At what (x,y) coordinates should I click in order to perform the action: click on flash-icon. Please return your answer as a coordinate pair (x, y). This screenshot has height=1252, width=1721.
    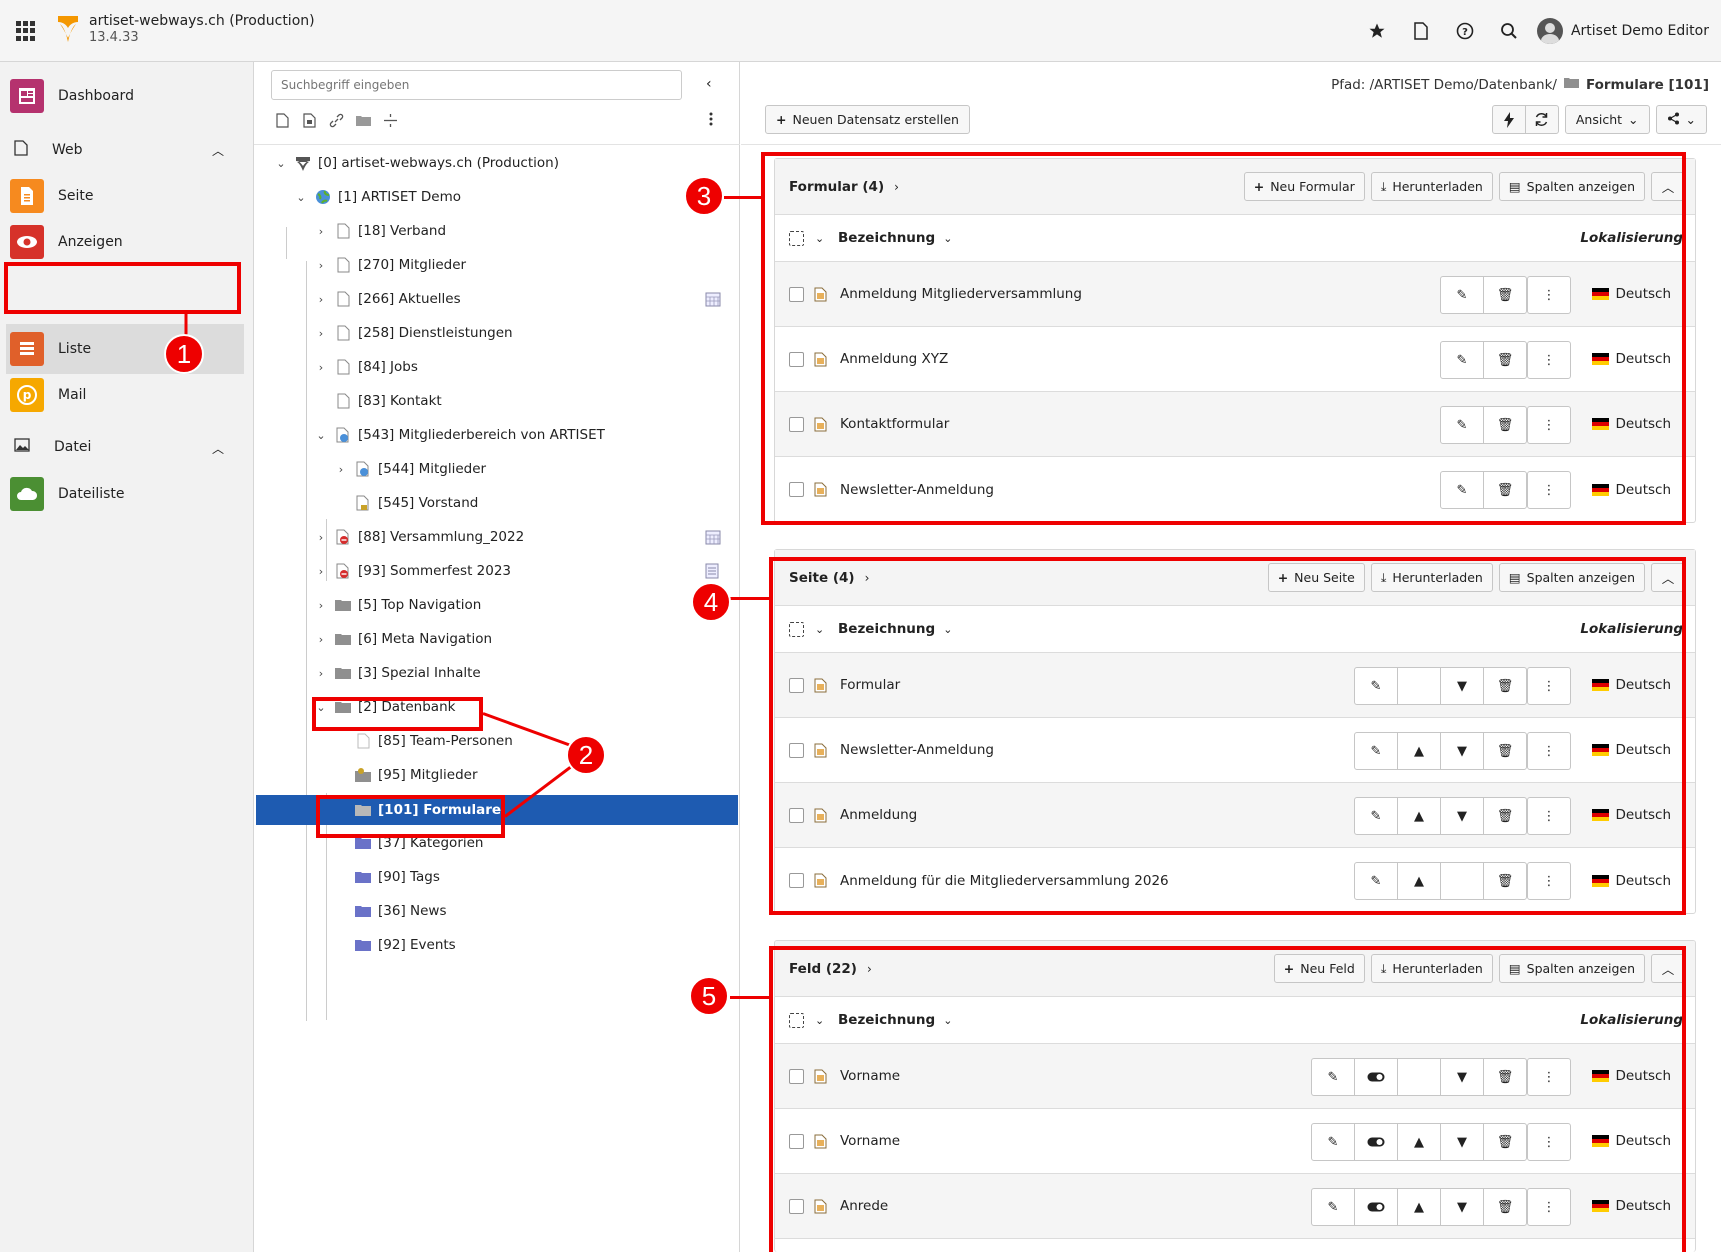
    Looking at the image, I should click on (1508, 119).